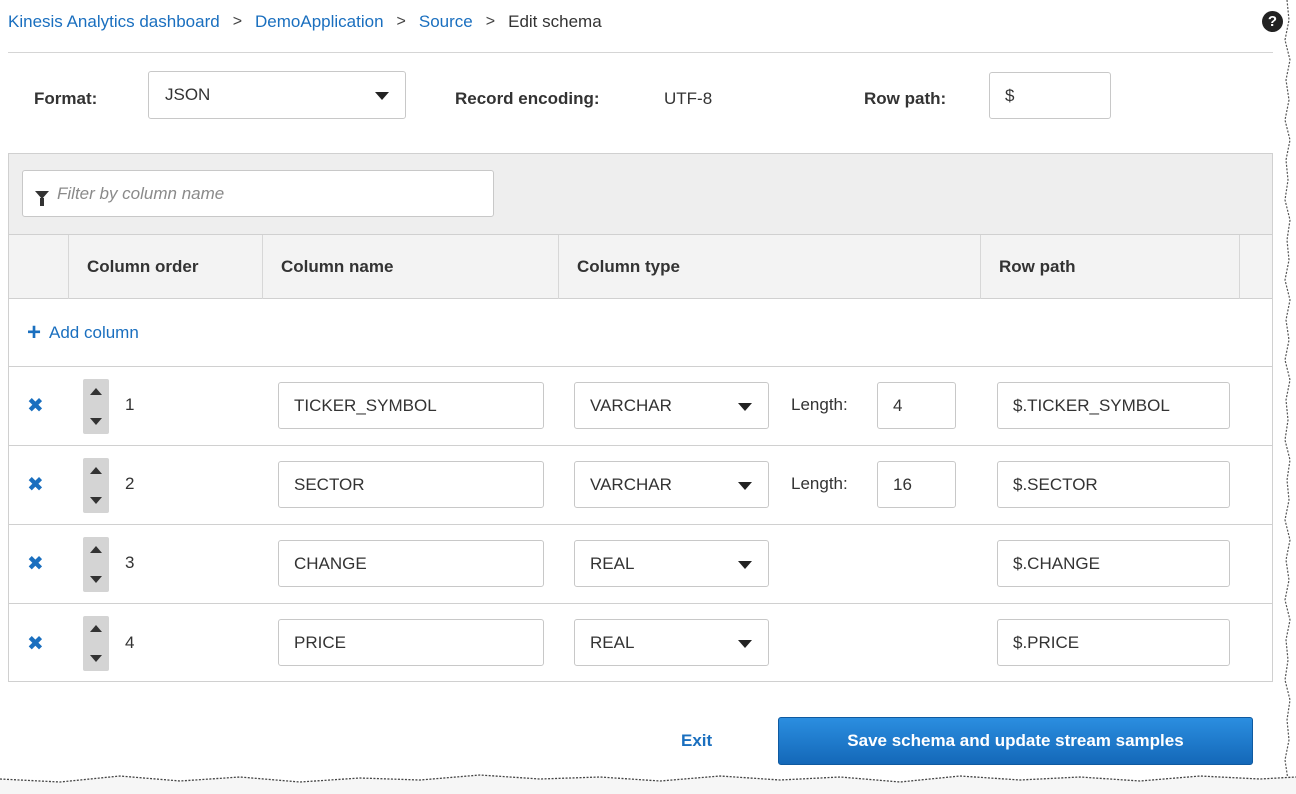  I want to click on format-select: JSON, so click(277, 95).